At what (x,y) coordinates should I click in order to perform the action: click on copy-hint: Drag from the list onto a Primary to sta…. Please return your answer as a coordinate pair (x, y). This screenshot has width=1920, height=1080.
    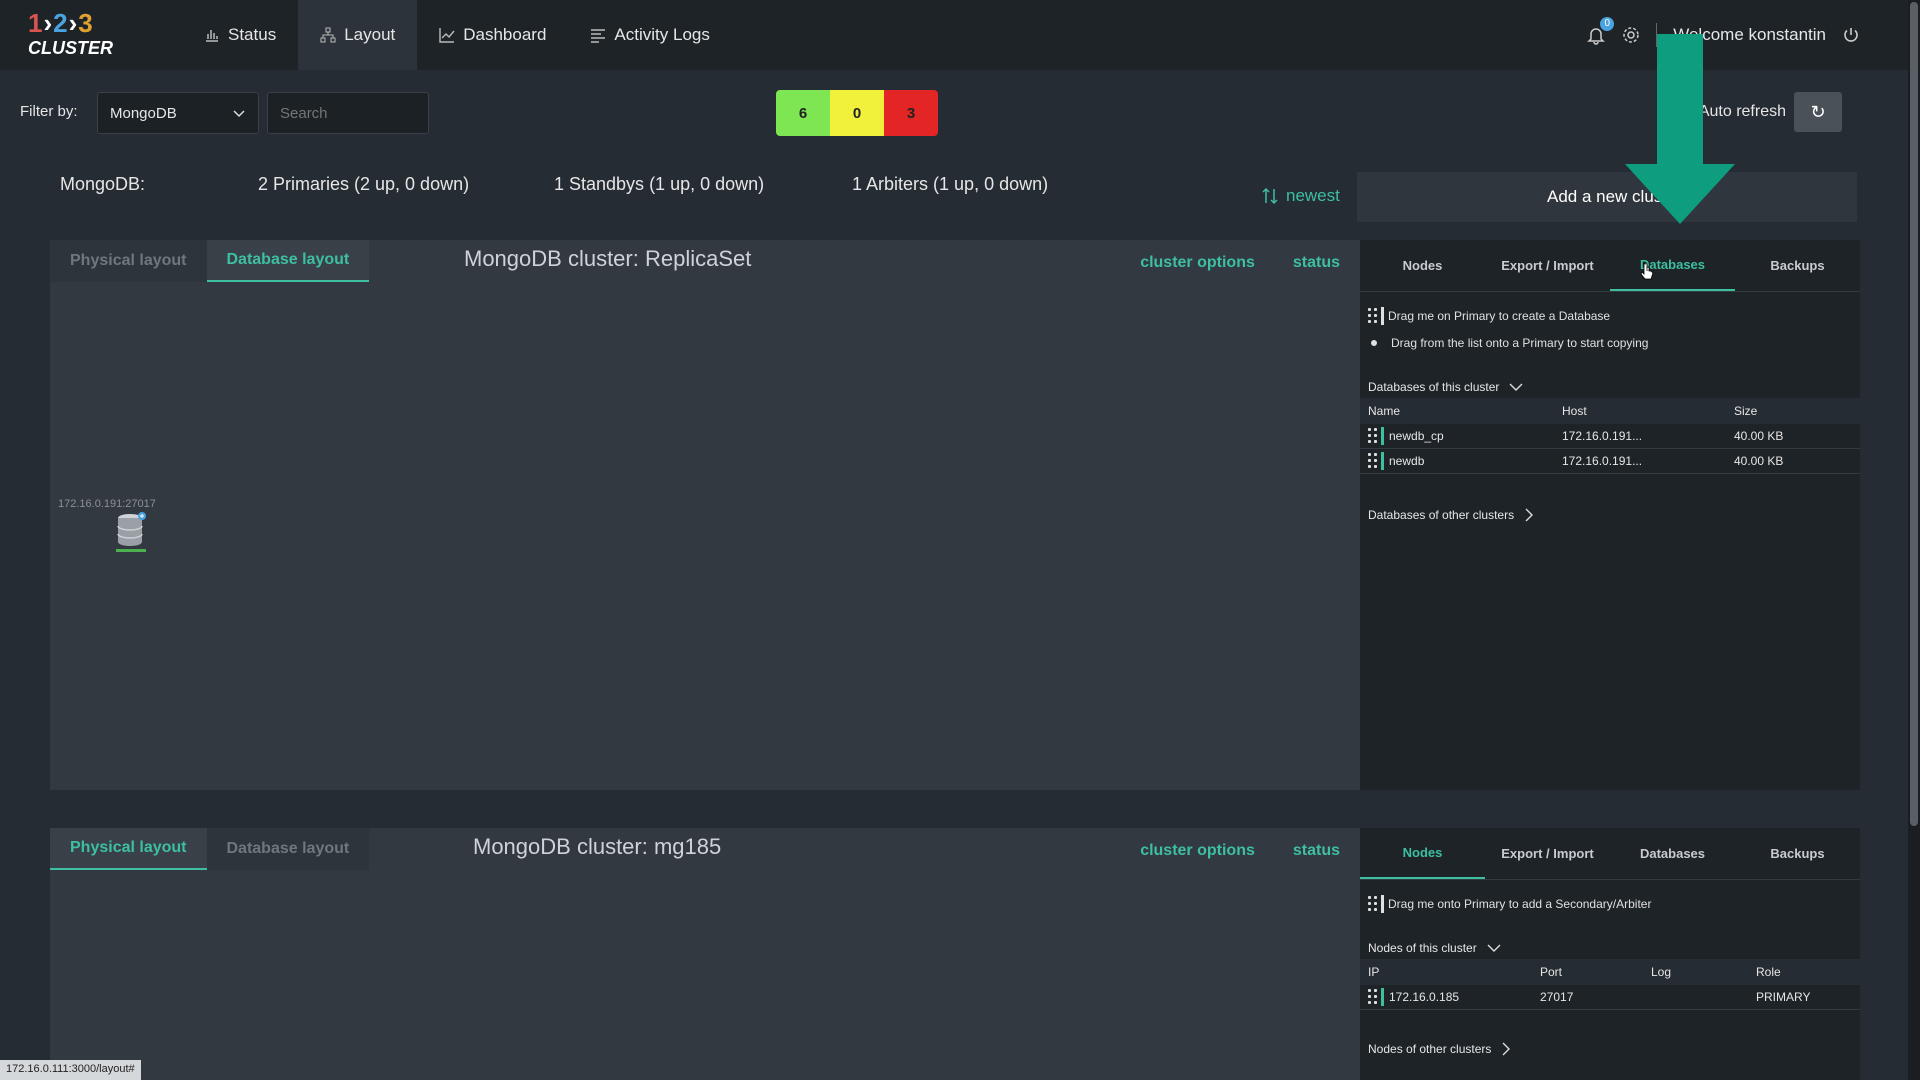
    Looking at the image, I should click on (1610, 342).